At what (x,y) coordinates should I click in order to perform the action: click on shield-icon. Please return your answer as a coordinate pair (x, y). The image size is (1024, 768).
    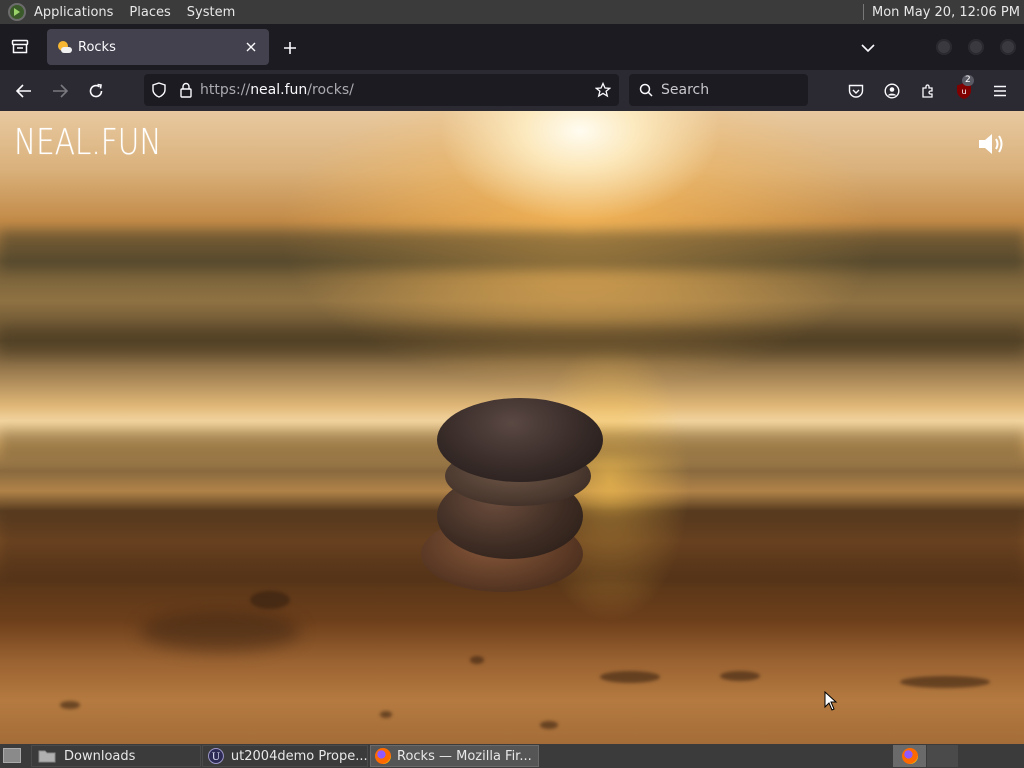
    Looking at the image, I should click on (159, 90).